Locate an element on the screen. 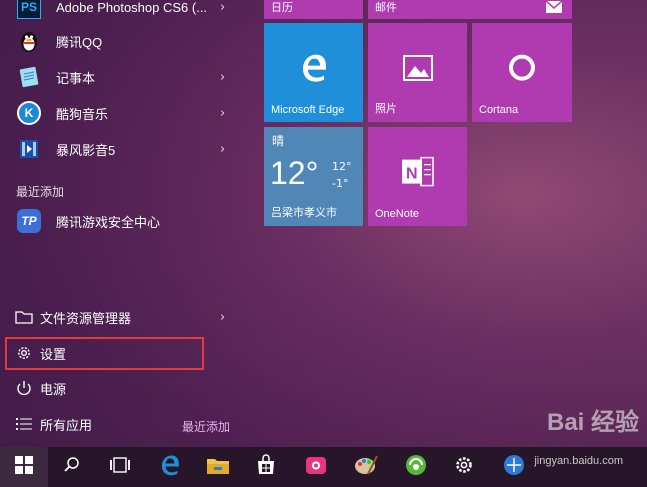  cortana-tile: Cortana is located at coordinates (522, 72).